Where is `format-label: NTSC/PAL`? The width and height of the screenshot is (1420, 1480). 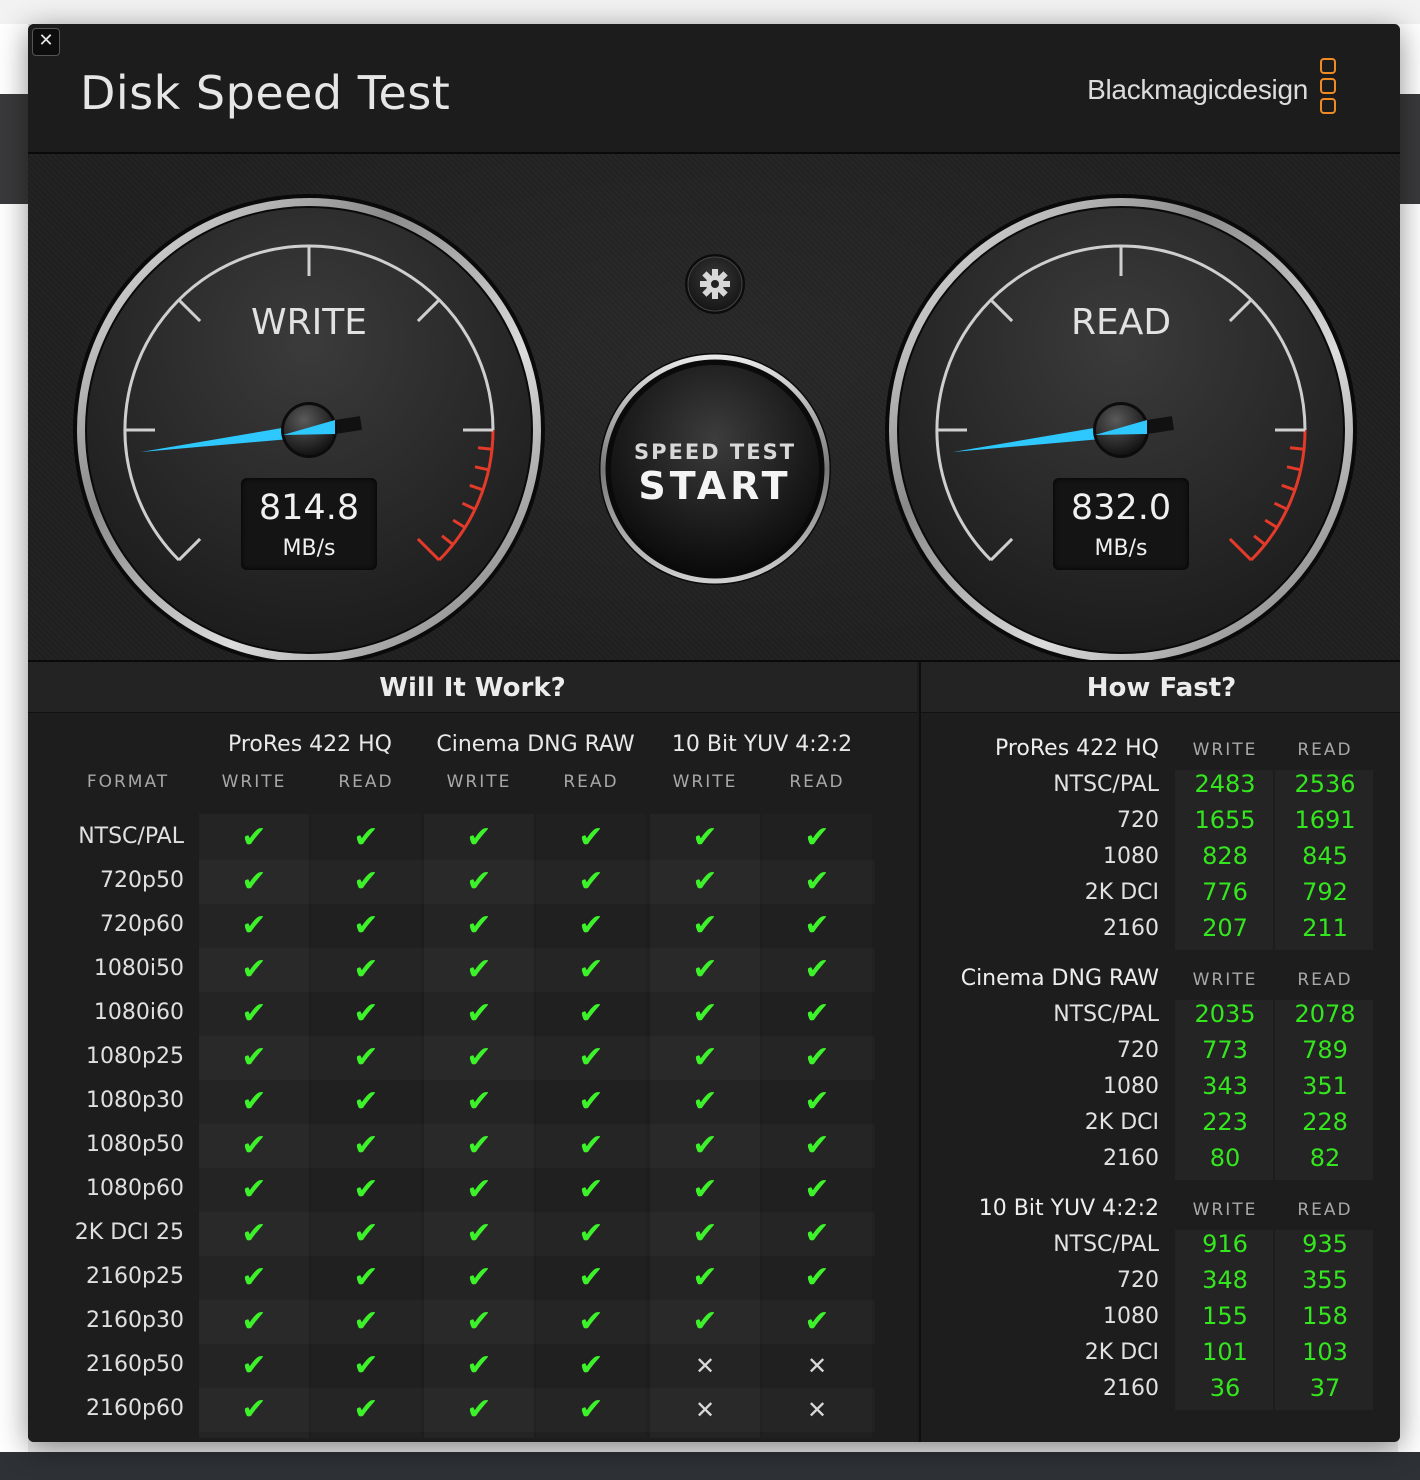
format-label: NTSC/PAL is located at coordinates (131, 836).